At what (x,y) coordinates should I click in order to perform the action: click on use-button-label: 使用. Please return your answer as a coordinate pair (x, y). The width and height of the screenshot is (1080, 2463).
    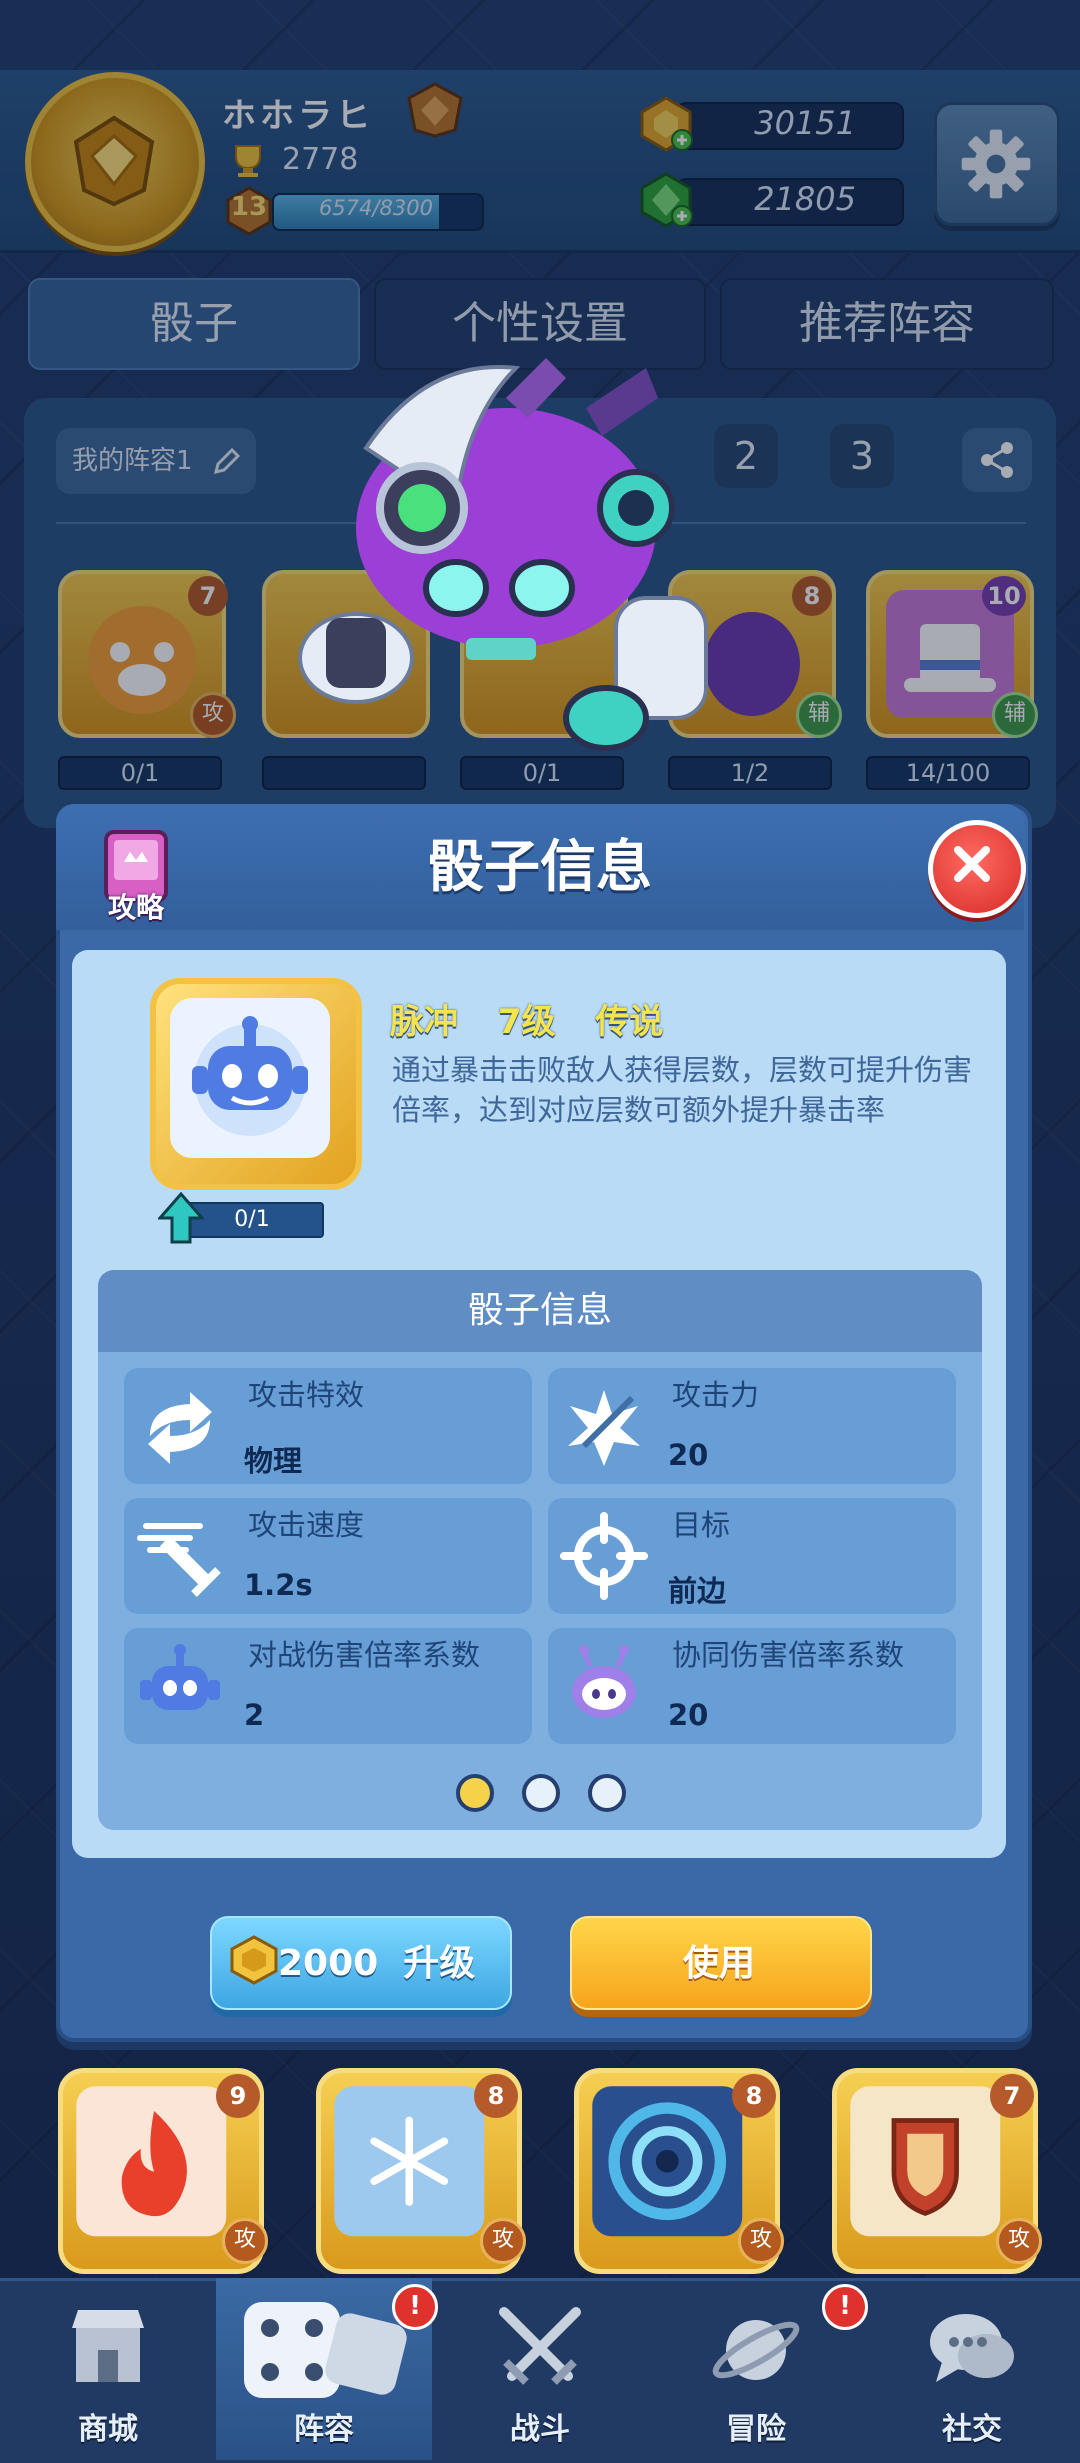
    Looking at the image, I should click on (718, 1963).